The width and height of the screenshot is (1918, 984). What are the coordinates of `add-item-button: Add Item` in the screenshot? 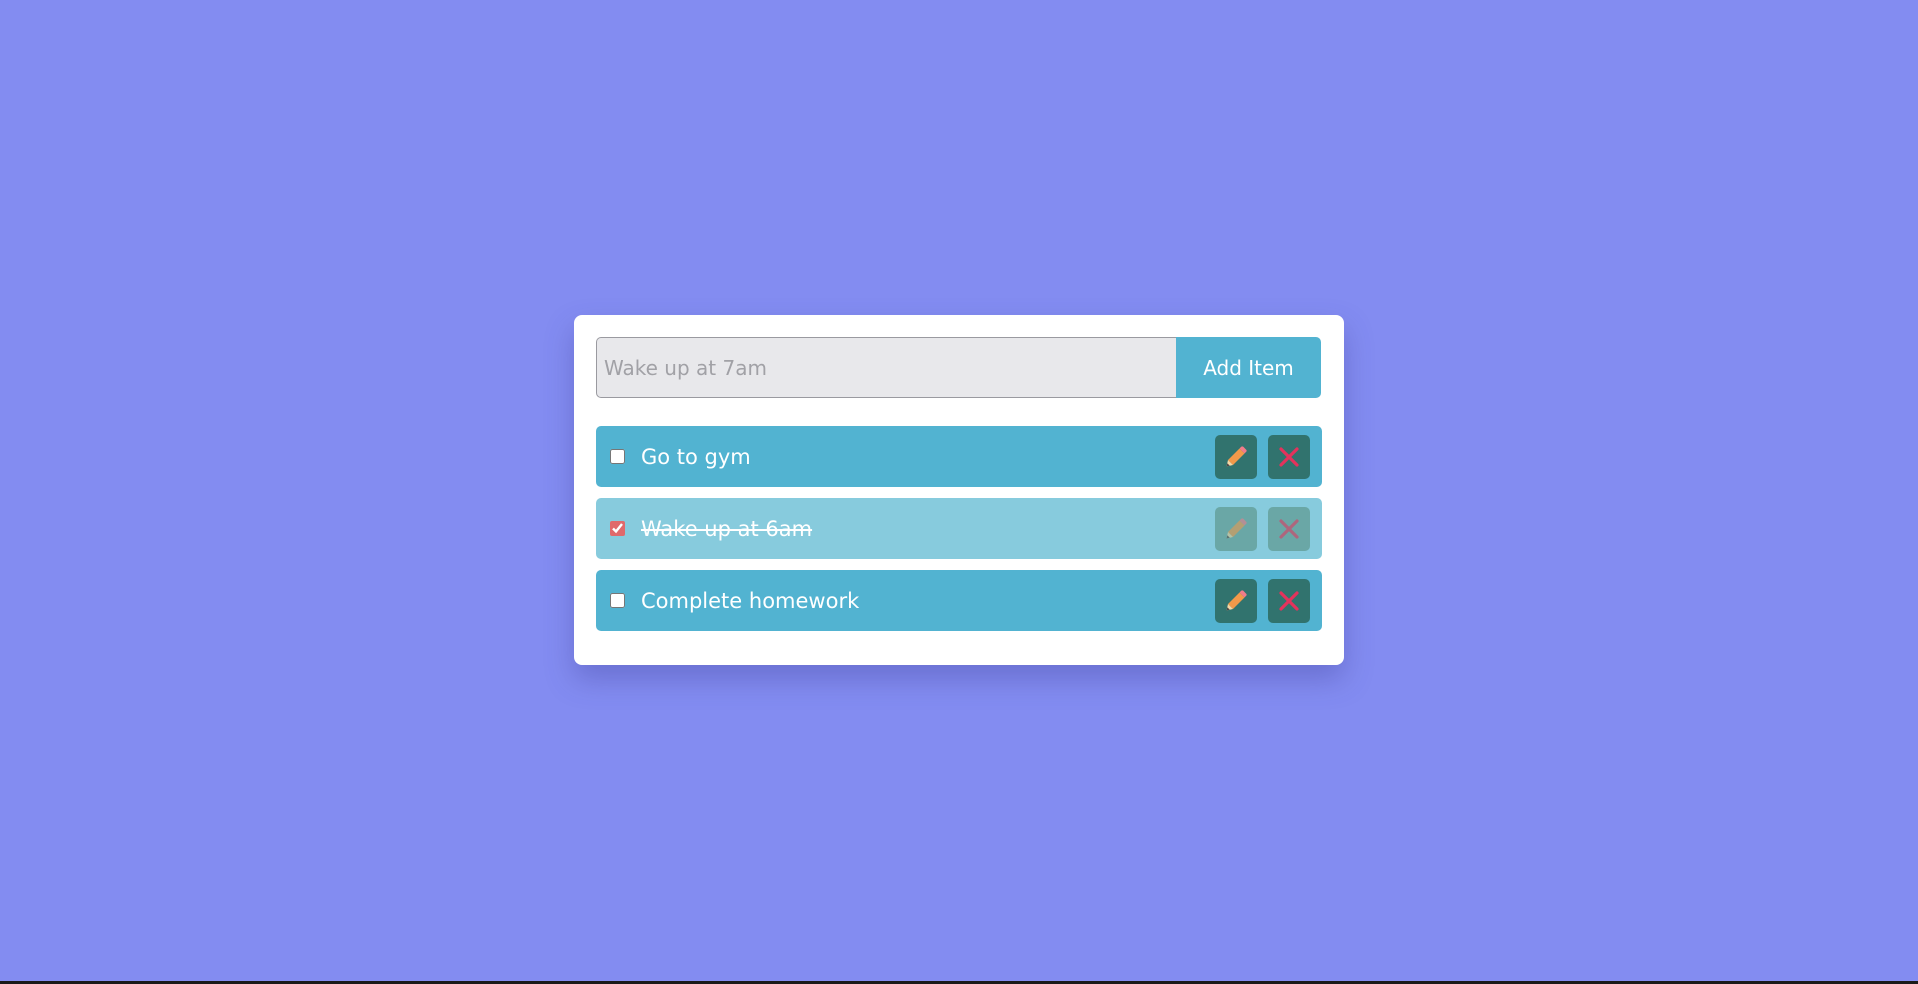 It's located at (1248, 367).